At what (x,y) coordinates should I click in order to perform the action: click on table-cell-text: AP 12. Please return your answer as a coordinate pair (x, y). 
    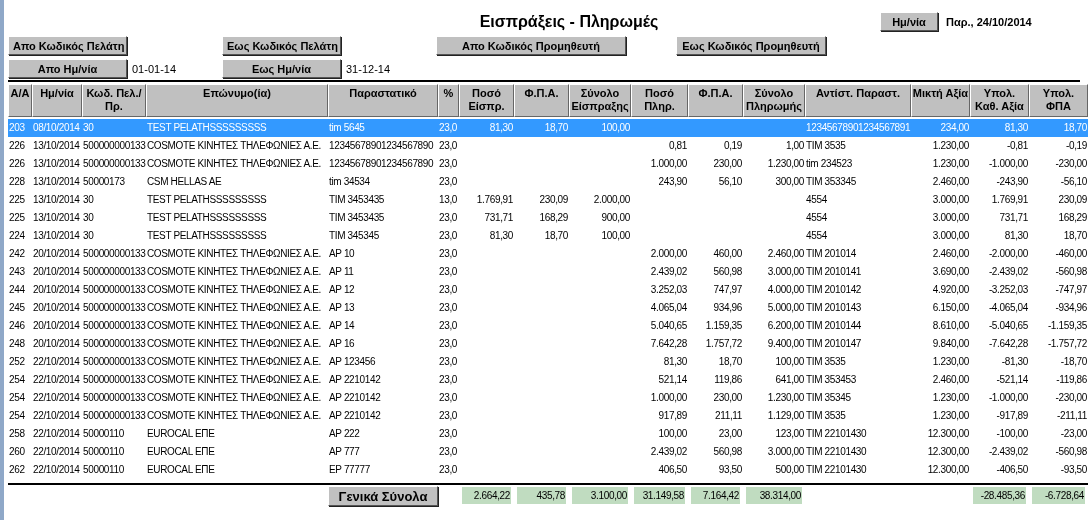
    Looking at the image, I should click on (342, 290).